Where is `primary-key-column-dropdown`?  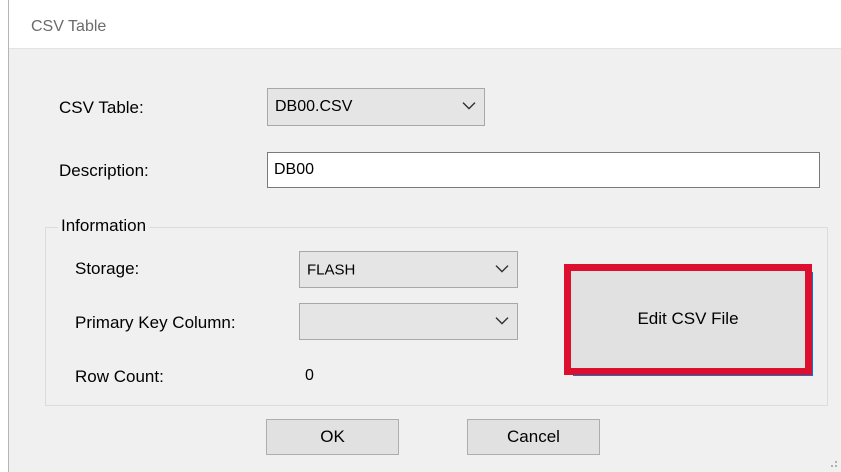
primary-key-column-dropdown is located at coordinates (408, 321).